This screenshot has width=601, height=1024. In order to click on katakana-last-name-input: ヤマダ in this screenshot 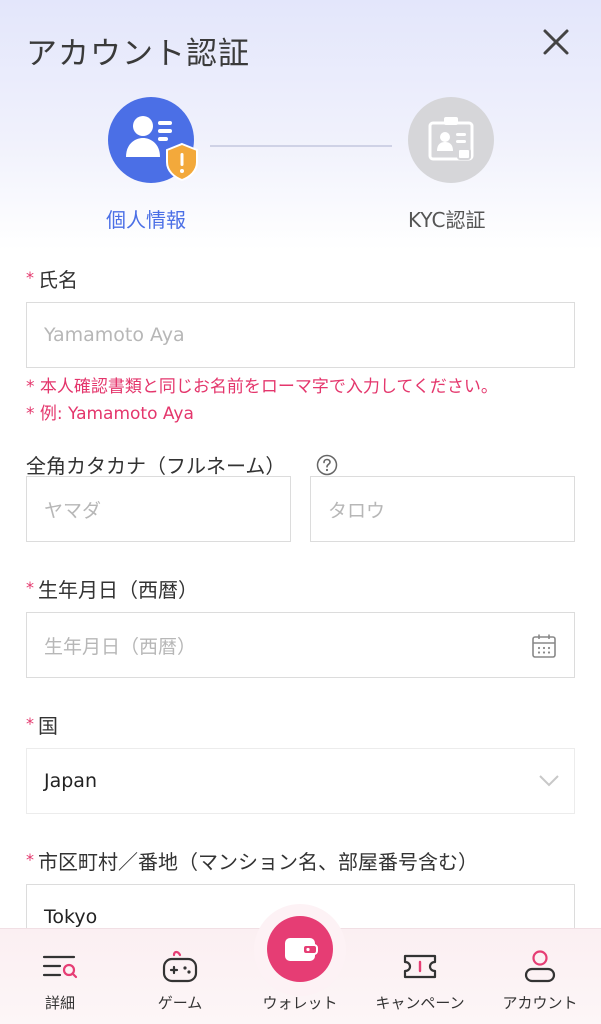, I will do `click(158, 509)`.